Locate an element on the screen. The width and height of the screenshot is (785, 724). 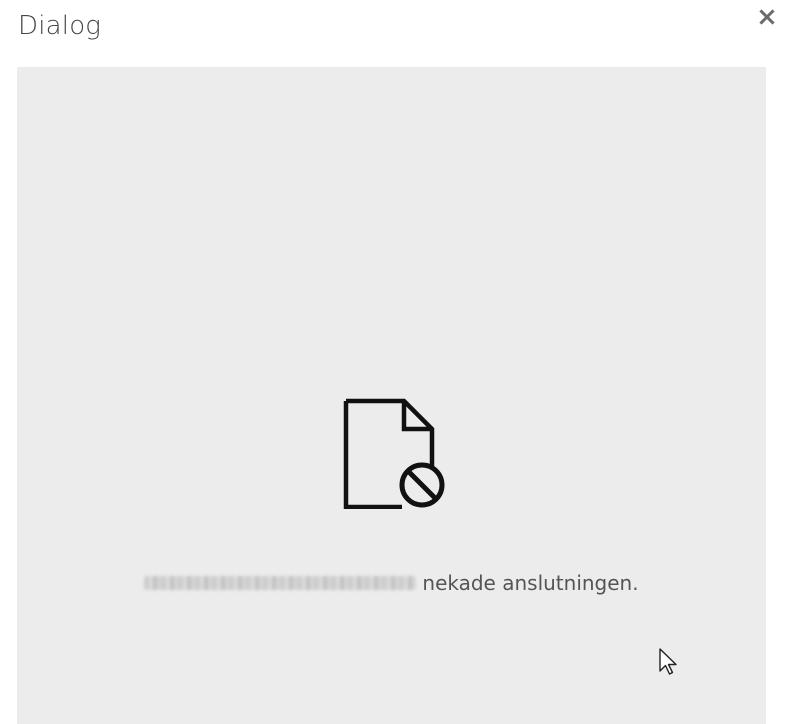
mouse-pointer-icon is located at coordinates (668, 661).